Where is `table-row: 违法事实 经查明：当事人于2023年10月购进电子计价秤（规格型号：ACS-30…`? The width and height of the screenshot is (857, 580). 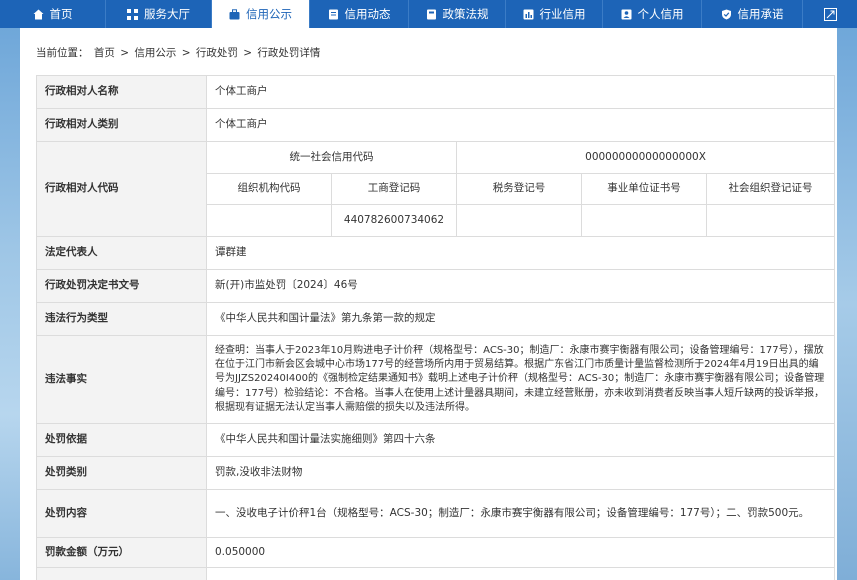
table-row: 违法事实 经查明：当事人于2023年10月购进电子计价秤（规格型号：ACS-30… is located at coordinates (436, 379).